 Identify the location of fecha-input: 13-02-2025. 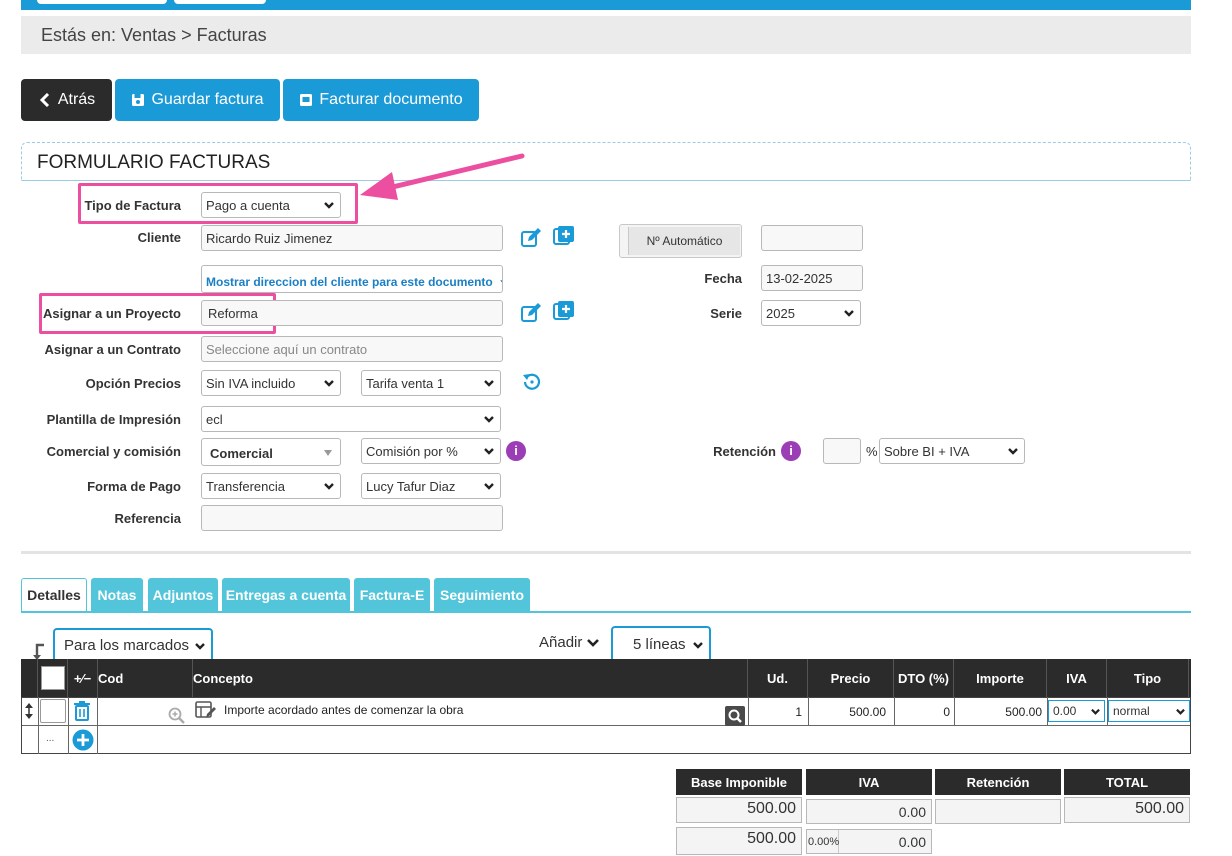
(812, 278).